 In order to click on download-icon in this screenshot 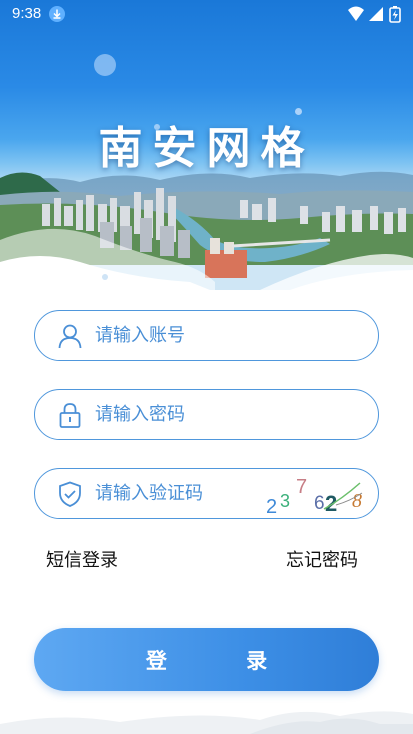, I will do `click(57, 14)`.